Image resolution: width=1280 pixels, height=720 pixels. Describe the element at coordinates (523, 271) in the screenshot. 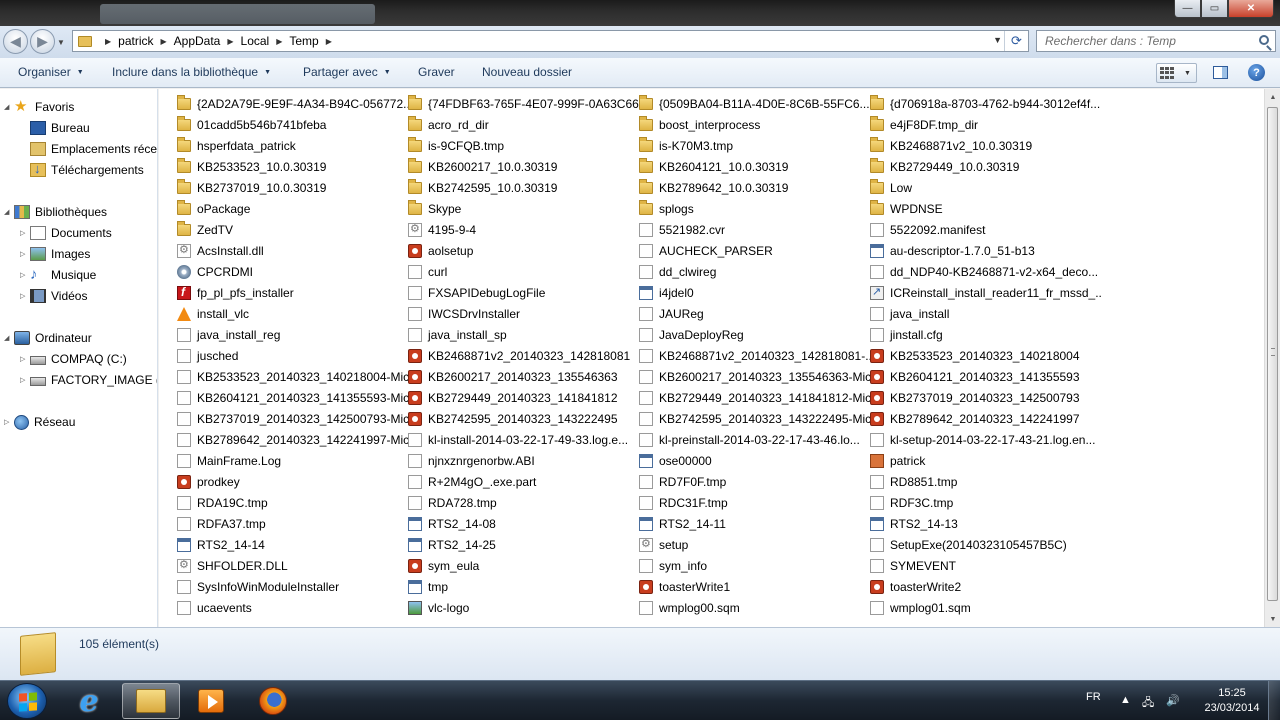

I see `file-item: curl` at that location.